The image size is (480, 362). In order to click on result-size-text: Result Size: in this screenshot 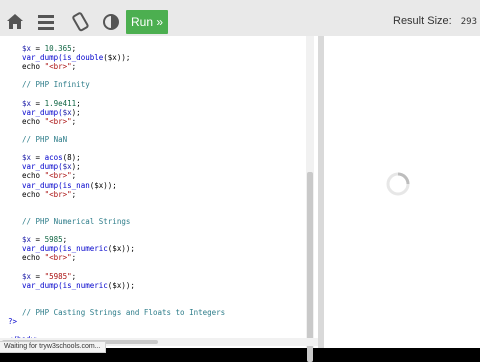, I will do `click(422, 21)`.